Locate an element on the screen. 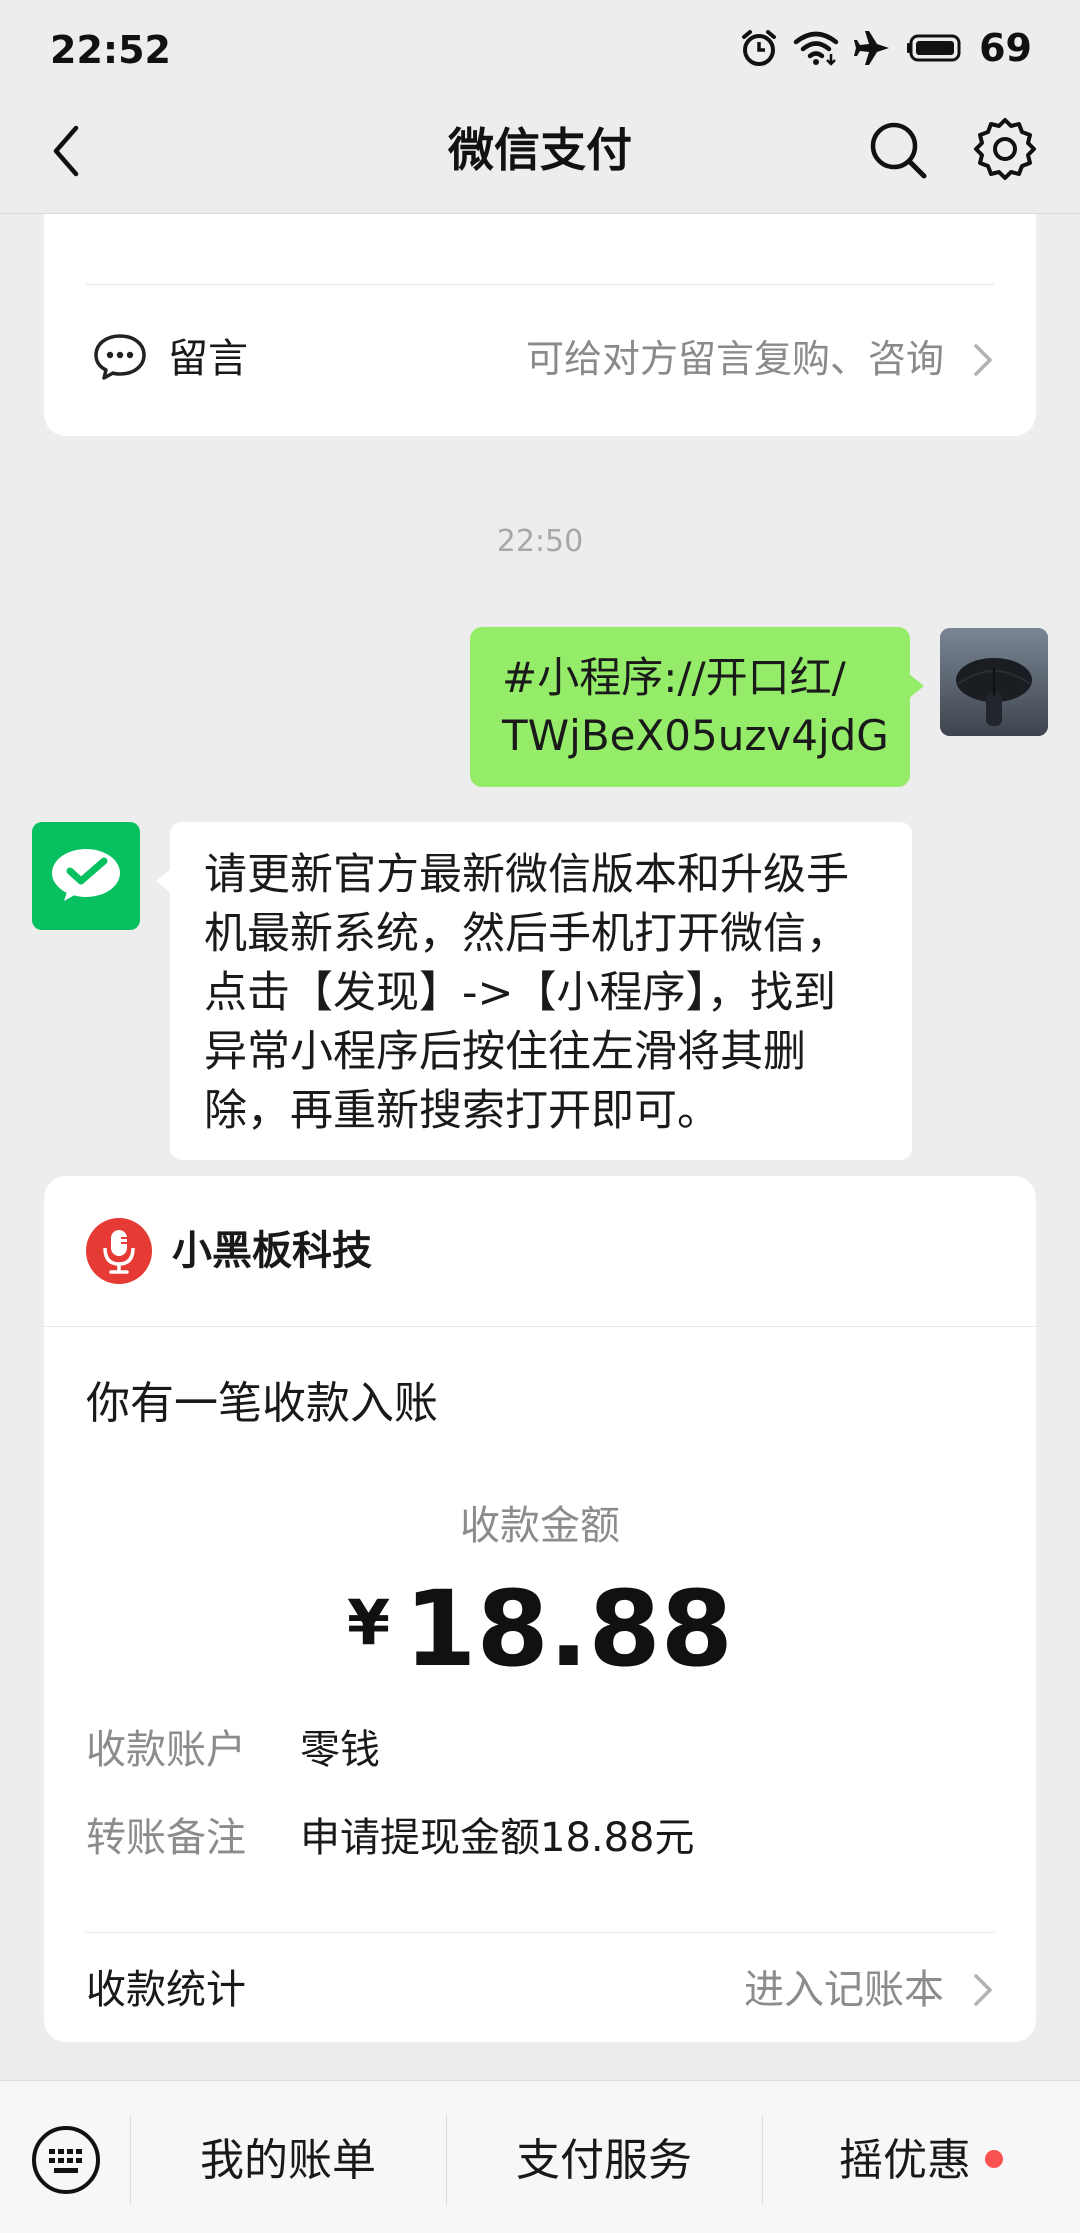 Image resolution: width=1080 pixels, height=2233 pixels. wechat-pay-avatar is located at coordinates (86, 876).